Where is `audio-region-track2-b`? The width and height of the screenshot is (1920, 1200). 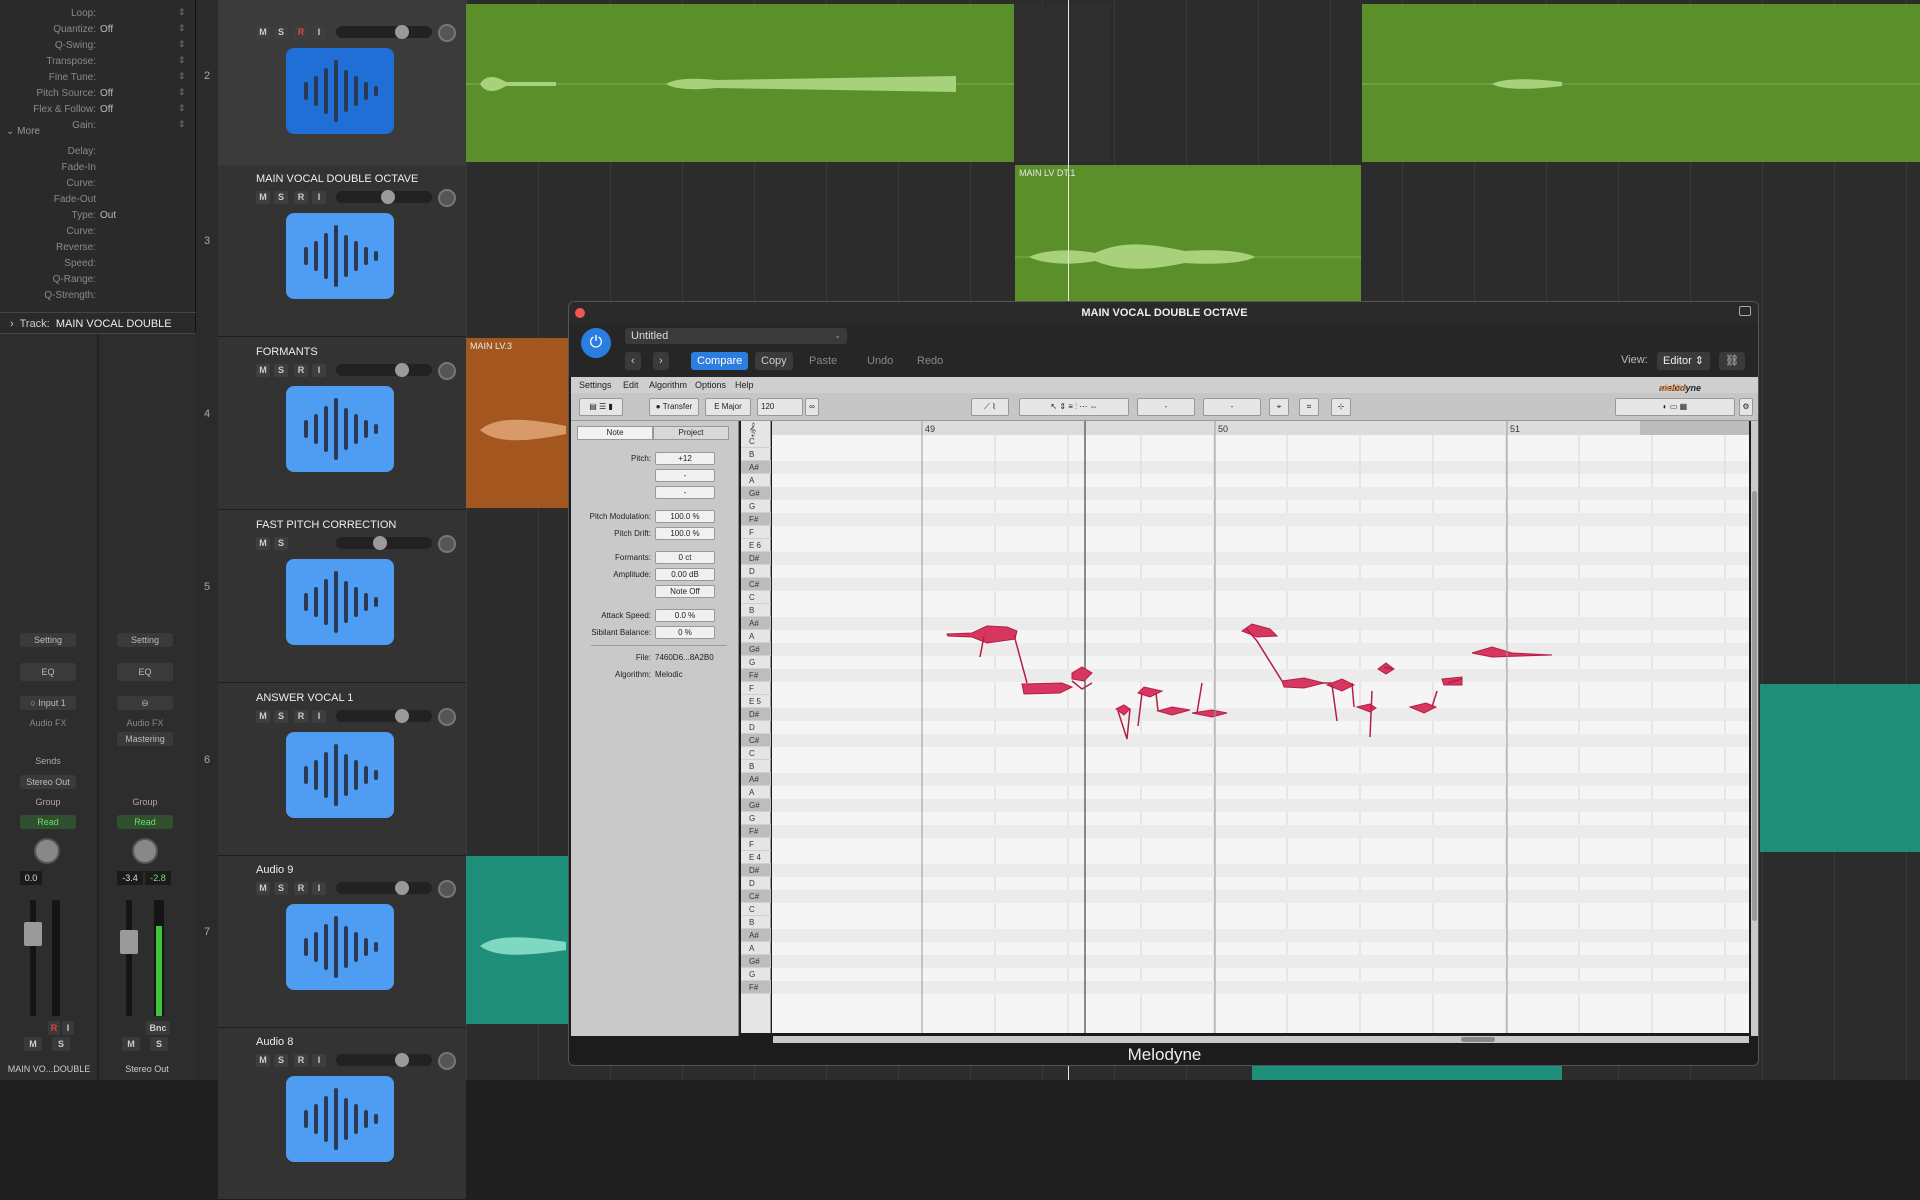 audio-region-track2-b is located at coordinates (1641, 83).